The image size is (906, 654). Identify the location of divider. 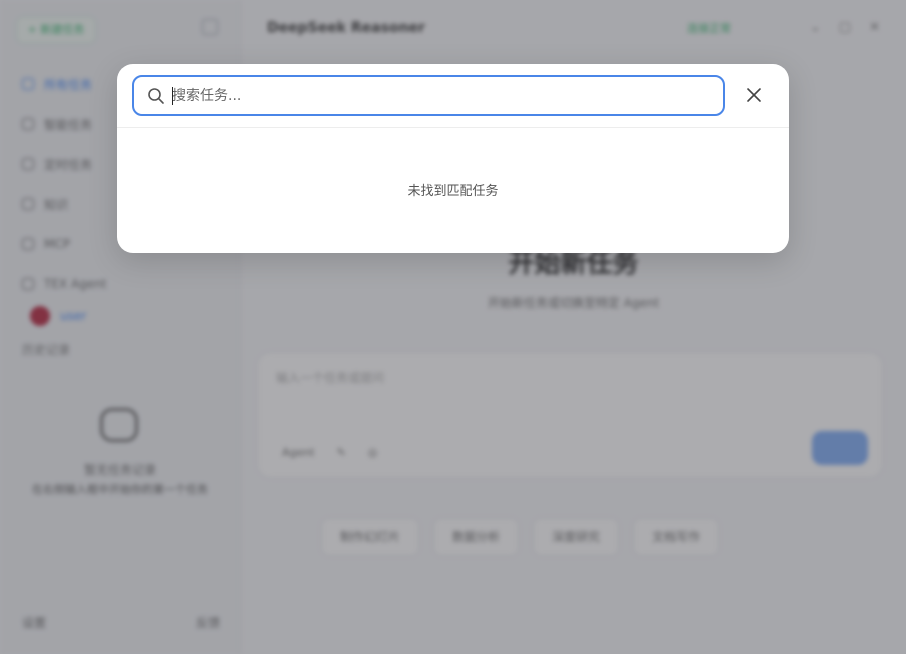
(453, 127).